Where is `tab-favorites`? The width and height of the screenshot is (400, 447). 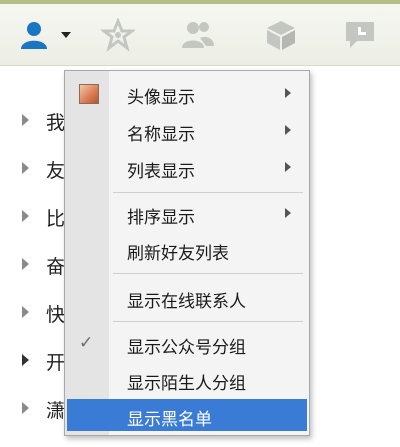 tab-favorites is located at coordinates (118, 34).